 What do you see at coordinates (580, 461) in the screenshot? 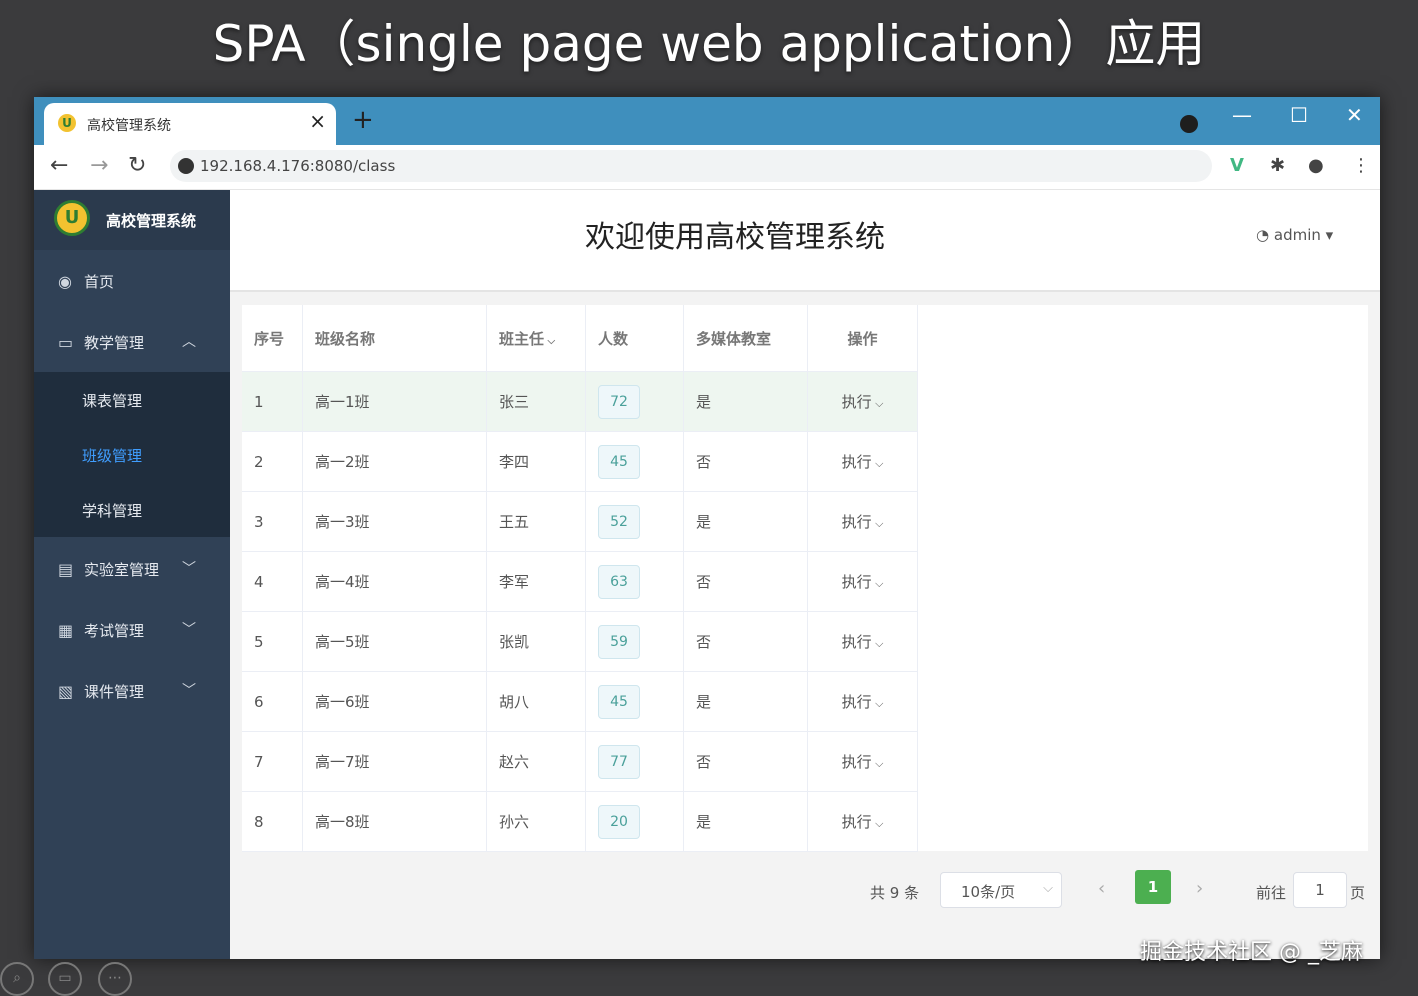
I see `table-row: 2 高一2班 李四 45 否 执行 ⌵` at bounding box center [580, 461].